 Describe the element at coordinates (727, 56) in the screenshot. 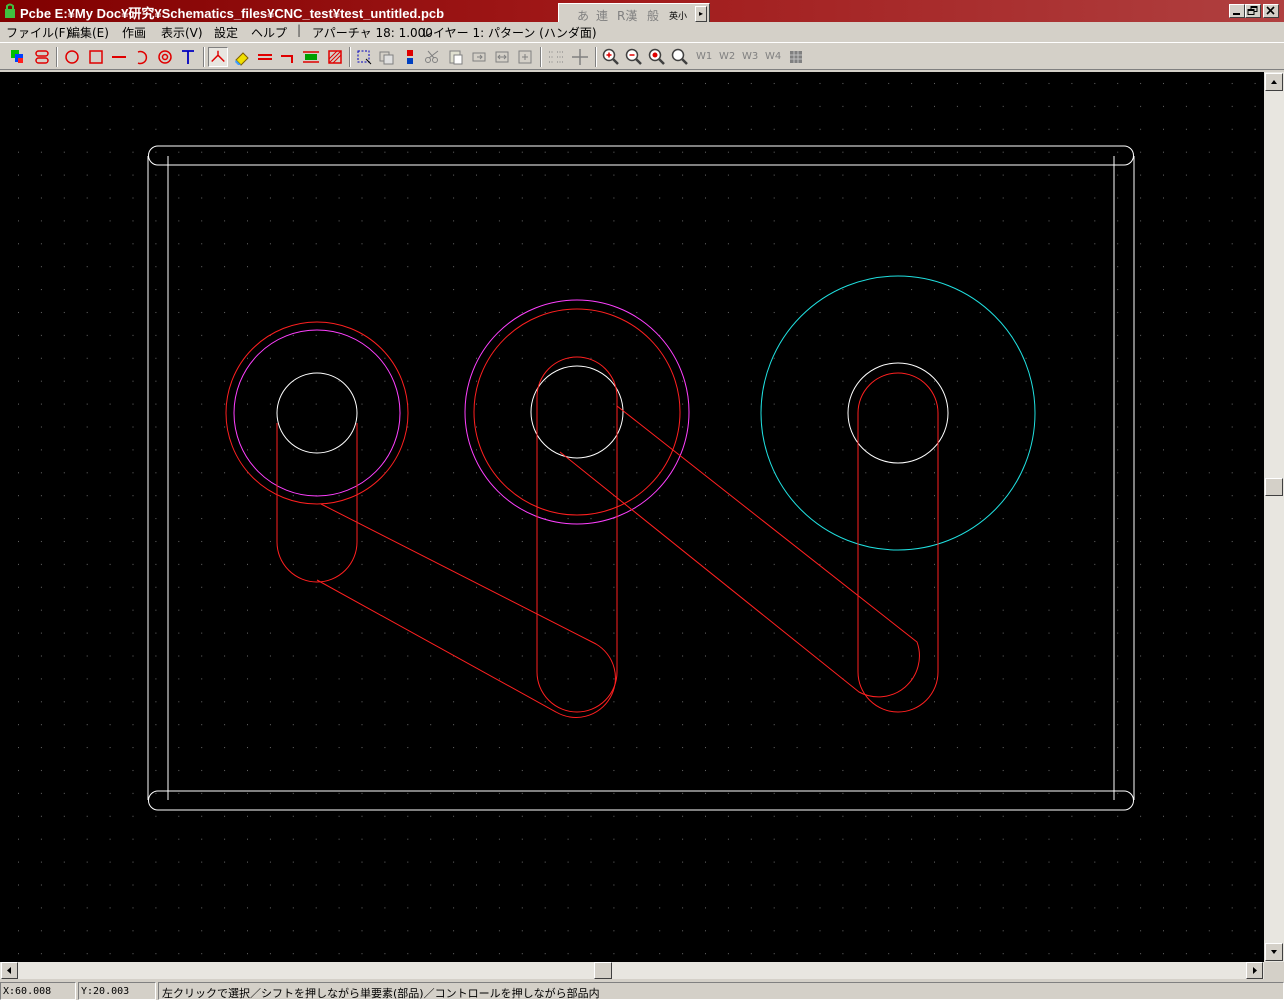

I see `view-w2-button: W2` at that location.